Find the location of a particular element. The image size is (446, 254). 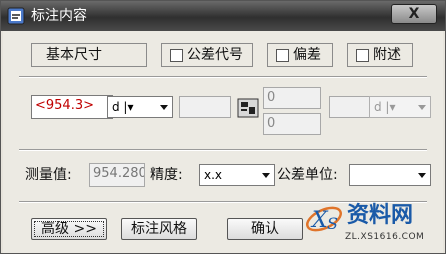

dimension-symbol-combo: d |▾ is located at coordinates (140, 107).